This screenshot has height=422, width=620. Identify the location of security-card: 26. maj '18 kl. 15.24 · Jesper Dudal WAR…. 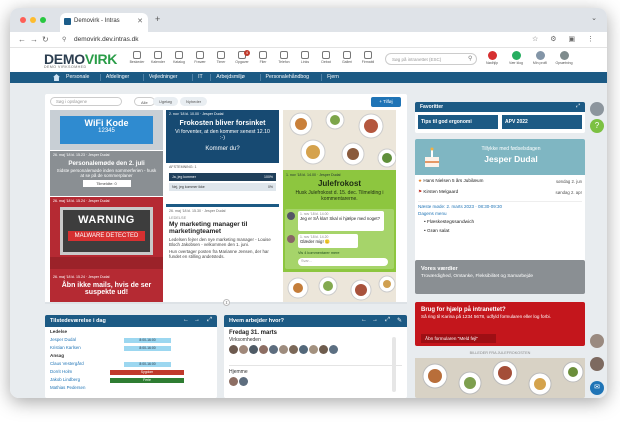
(106, 250).